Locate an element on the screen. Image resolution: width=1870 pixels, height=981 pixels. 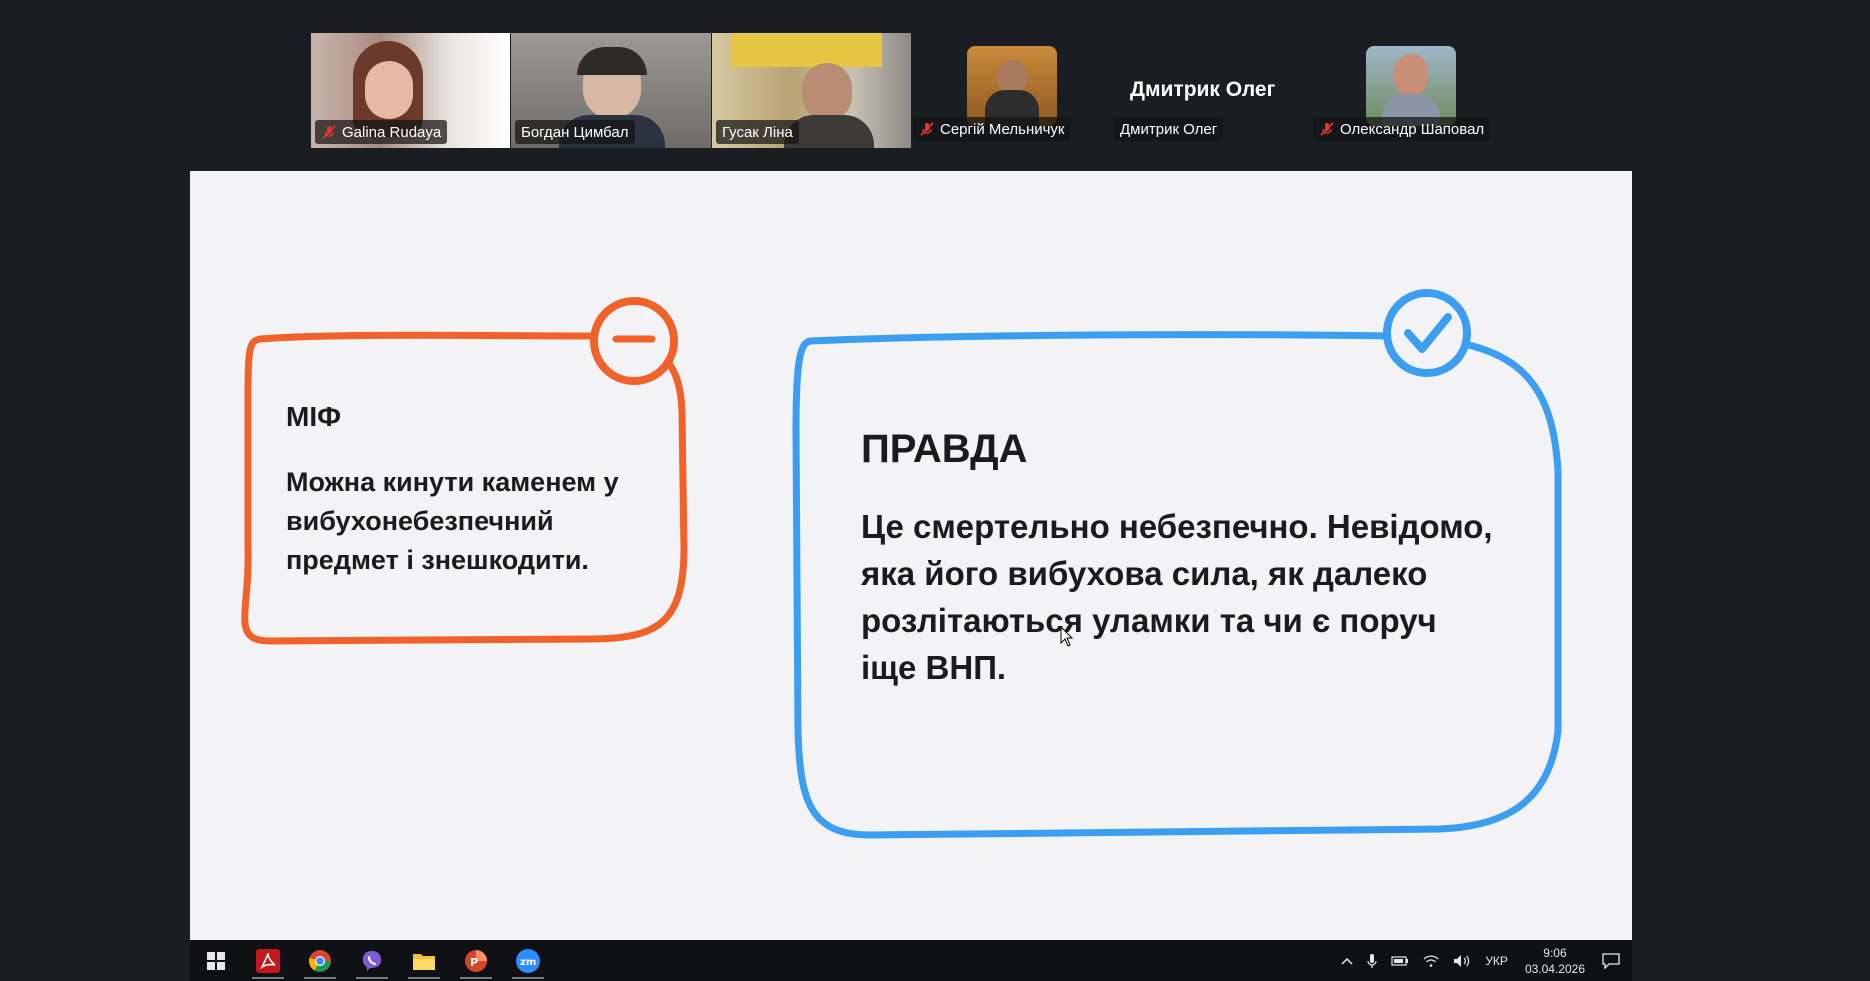
participant-nametag: Олександр Шаповал is located at coordinates (1402, 129).